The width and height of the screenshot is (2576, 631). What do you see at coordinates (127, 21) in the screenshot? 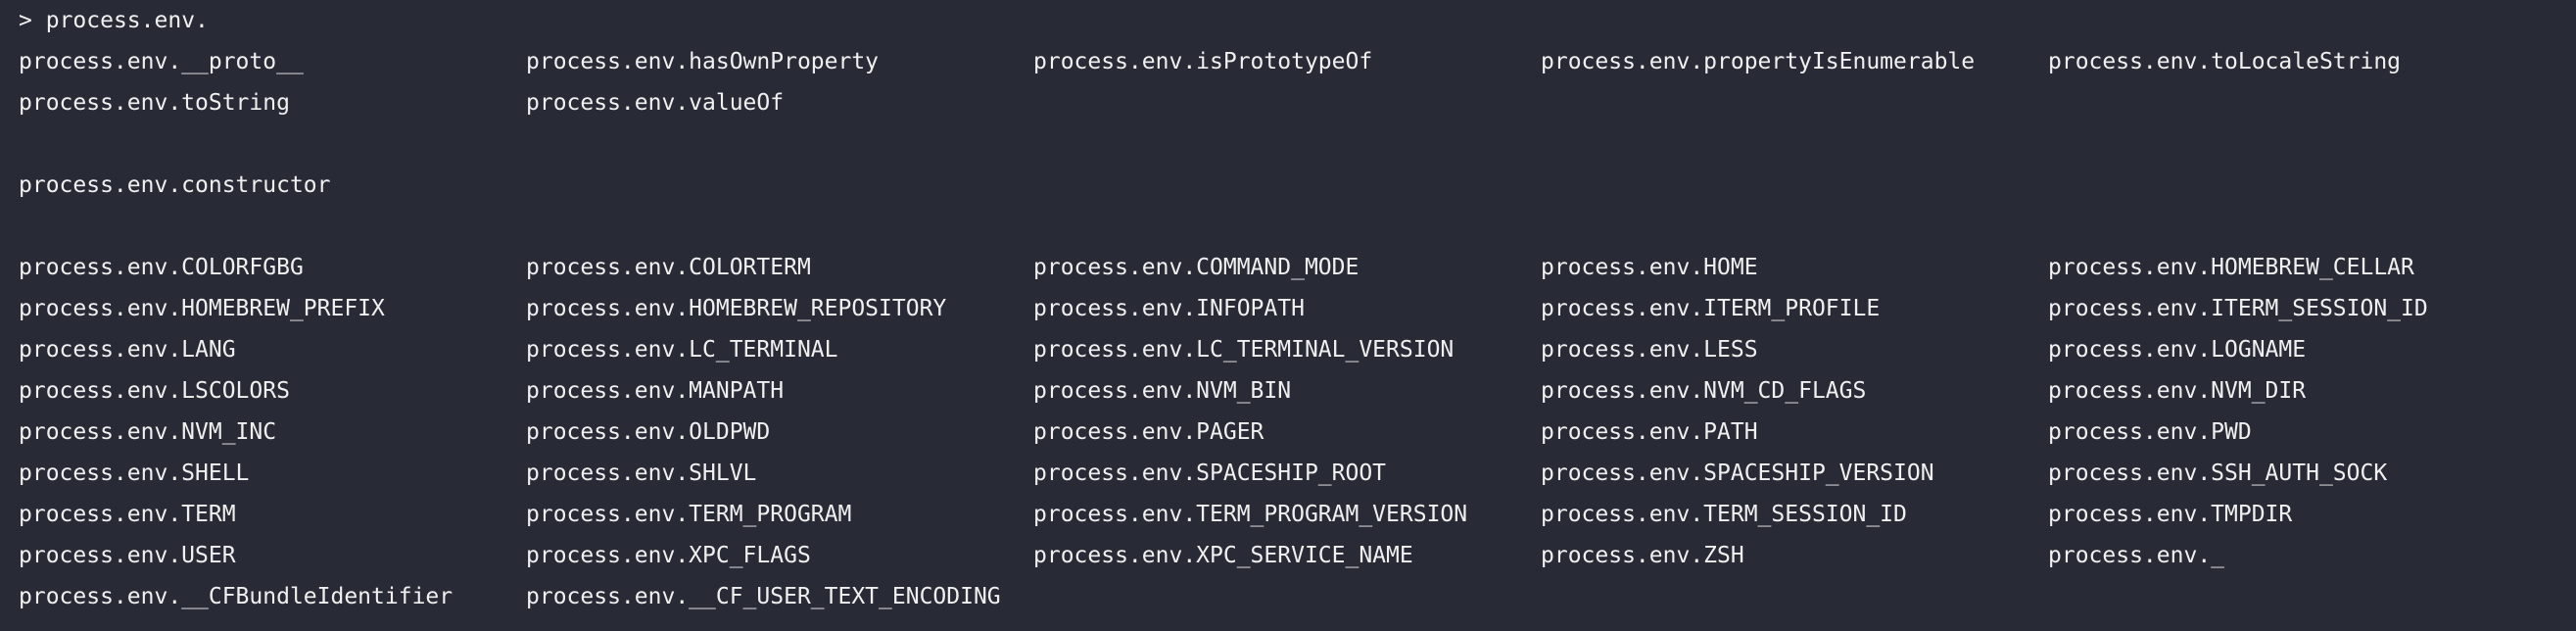
I see `command-input: process.env.` at bounding box center [127, 21].